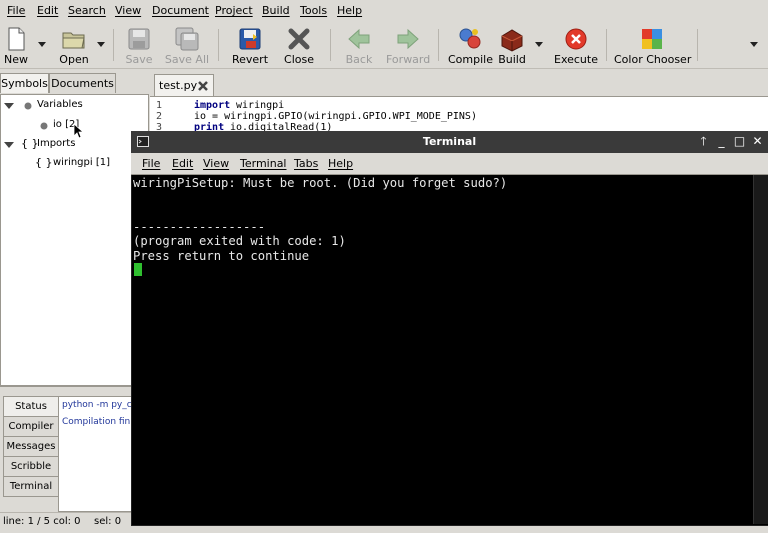 This screenshot has width=768, height=533. I want to click on terminal-scrollbar, so click(760, 349).